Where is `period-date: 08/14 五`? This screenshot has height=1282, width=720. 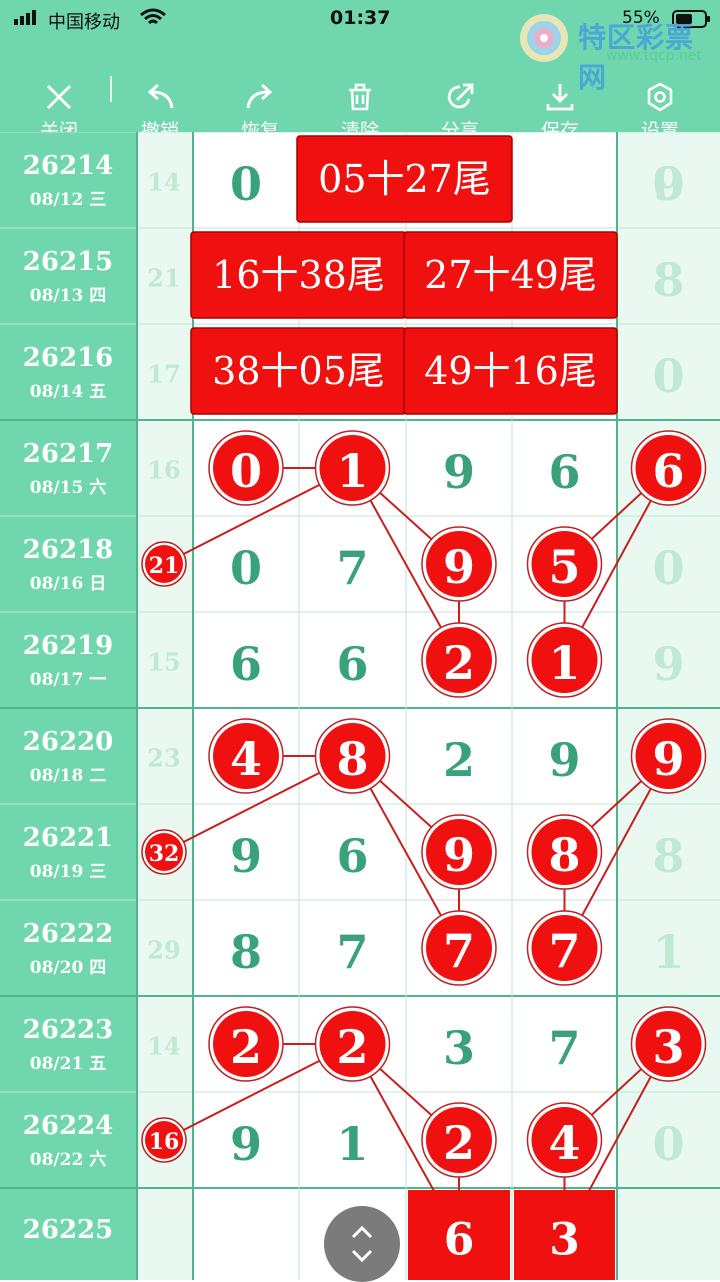
period-date: 08/14 五 is located at coordinates (68, 392).